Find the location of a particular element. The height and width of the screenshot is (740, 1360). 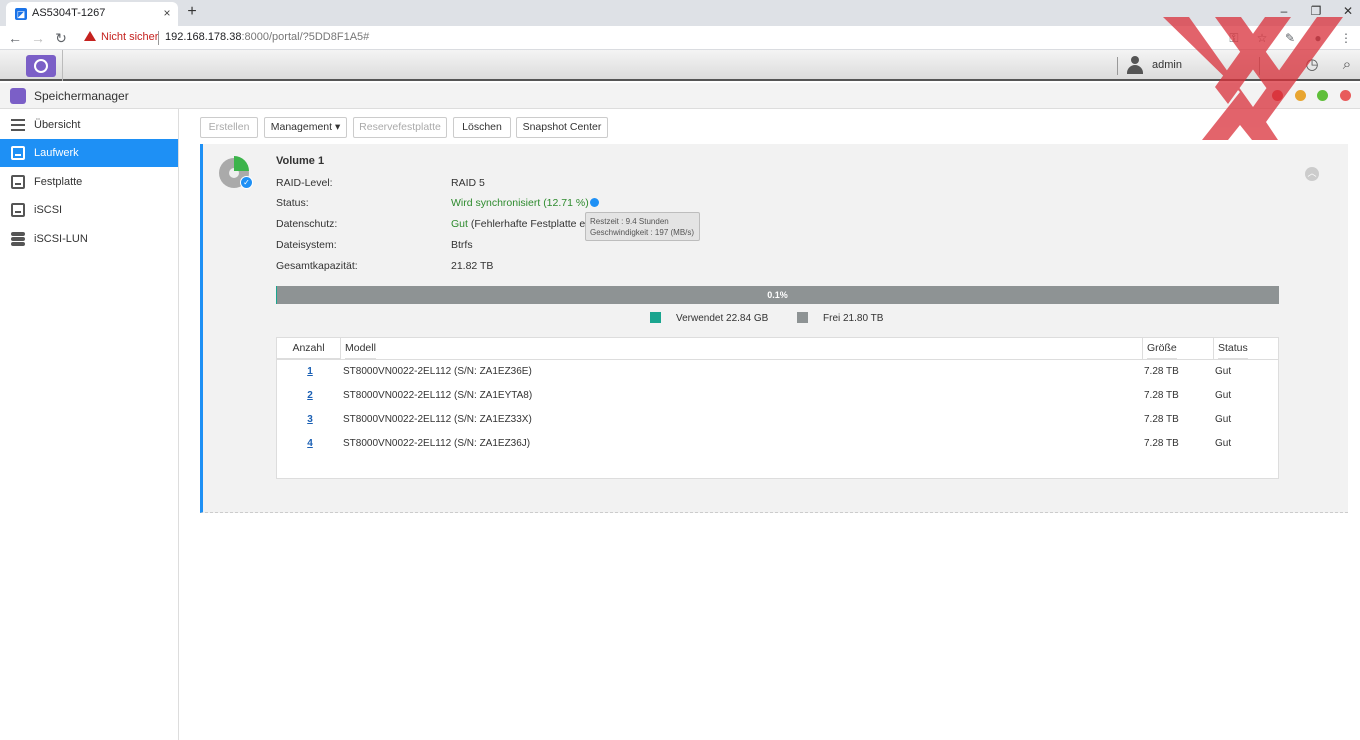

volume-title: Volume 1 is located at coordinates (300, 161).